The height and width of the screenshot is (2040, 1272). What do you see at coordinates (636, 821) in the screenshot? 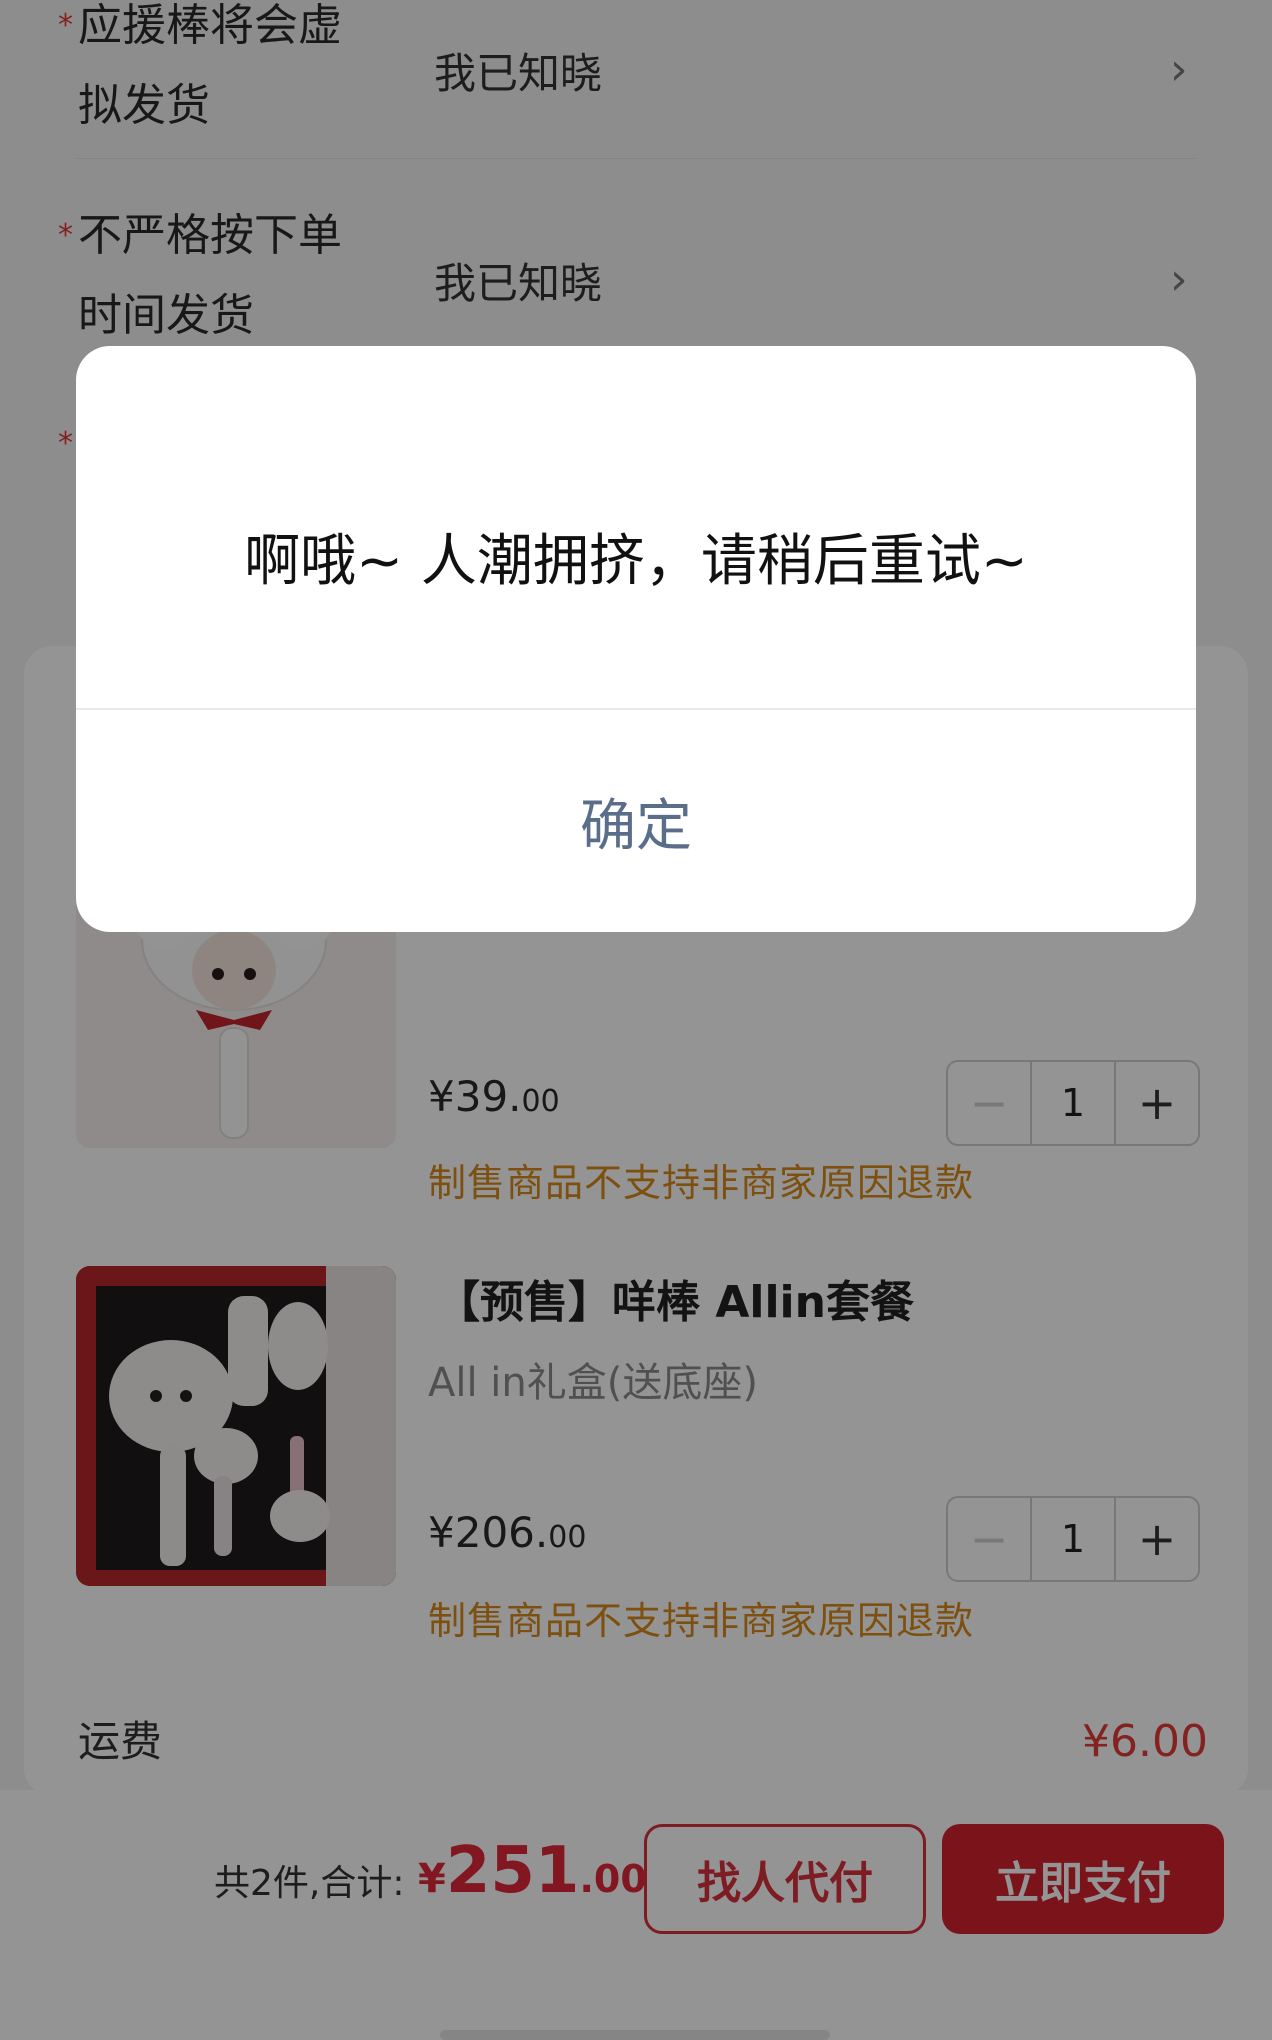
I see `dialog-confirm-button: 确定` at bounding box center [636, 821].